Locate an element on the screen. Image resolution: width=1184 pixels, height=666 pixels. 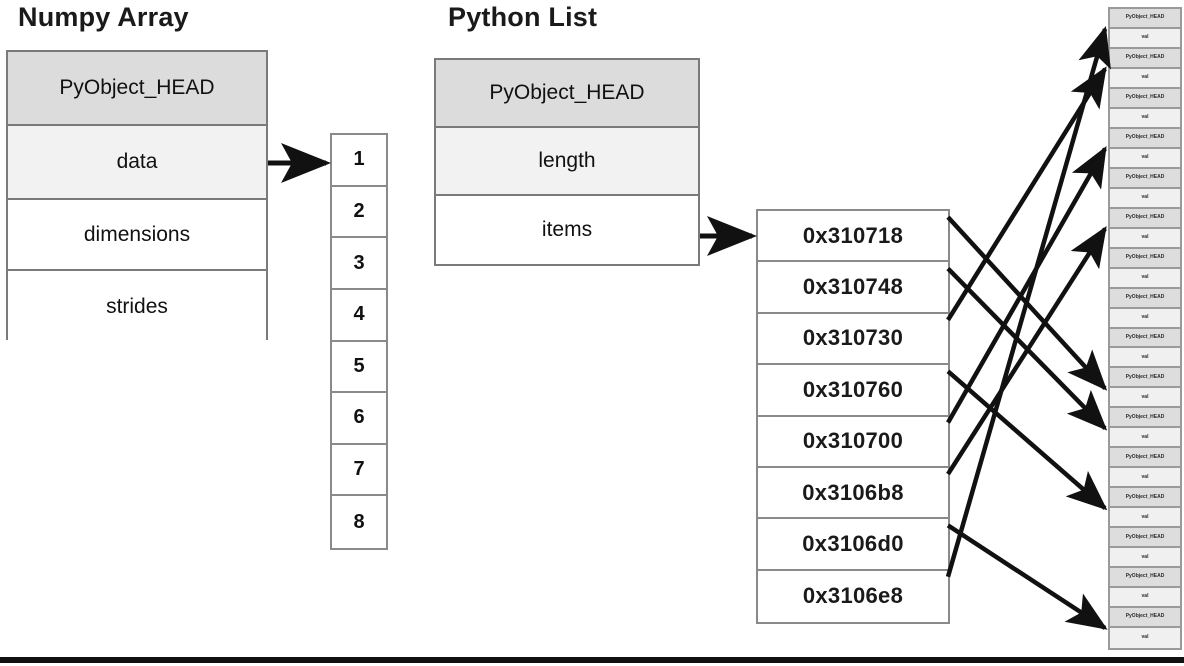
pointer-cell: 0x3106b8 is located at coordinates (853, 493).